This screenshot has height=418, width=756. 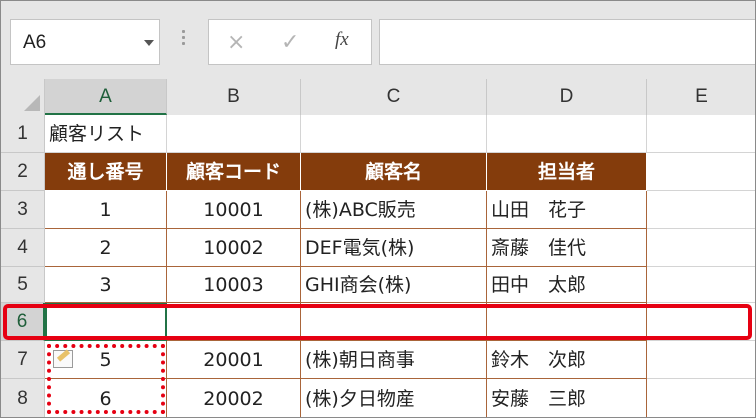 What do you see at coordinates (63, 358) in the screenshot?
I see `autofill-options-icon` at bounding box center [63, 358].